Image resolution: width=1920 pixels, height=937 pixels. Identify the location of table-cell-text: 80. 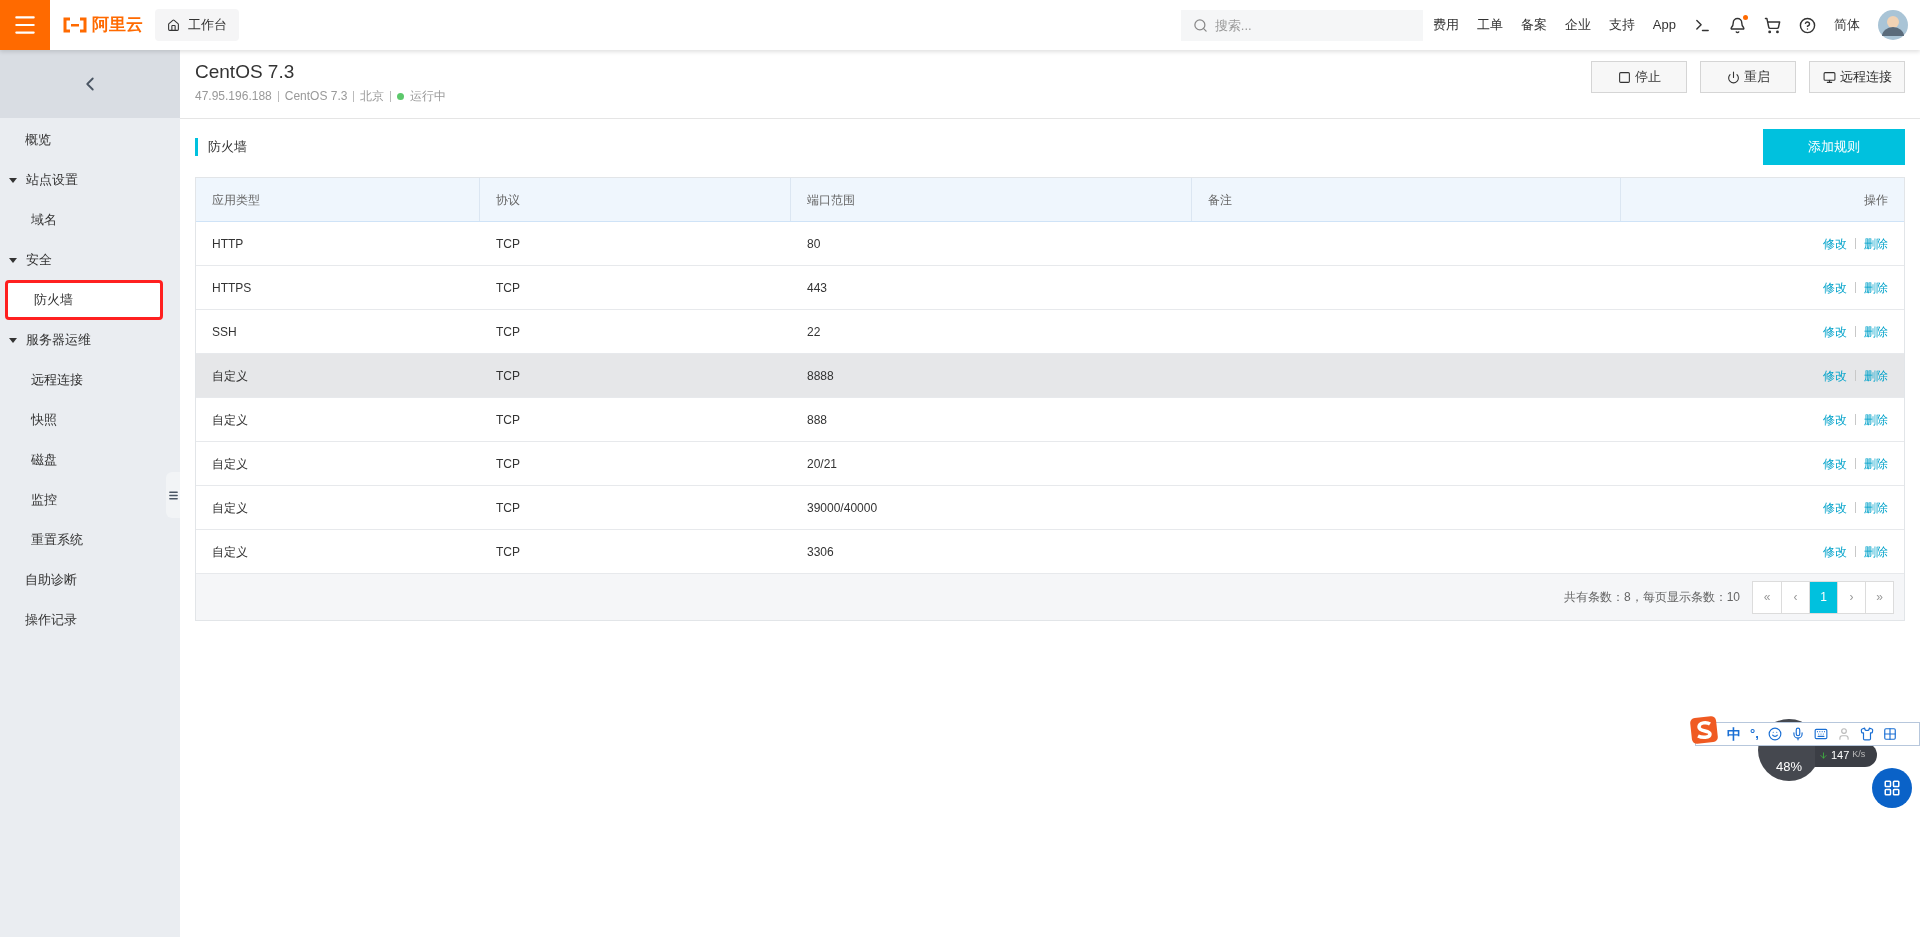
(814, 244).